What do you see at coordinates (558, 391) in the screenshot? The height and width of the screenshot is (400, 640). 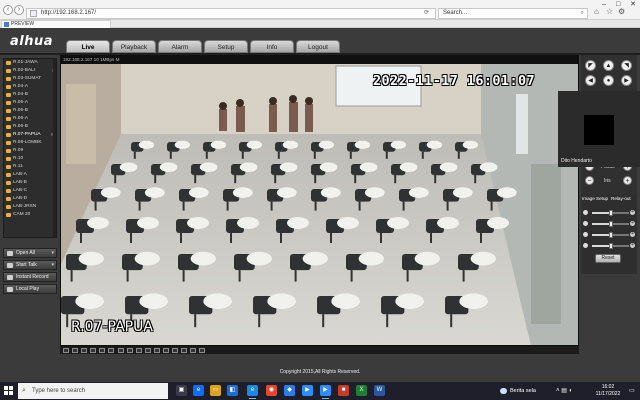 I see `chevron-up-icon: ˄` at bounding box center [558, 391].